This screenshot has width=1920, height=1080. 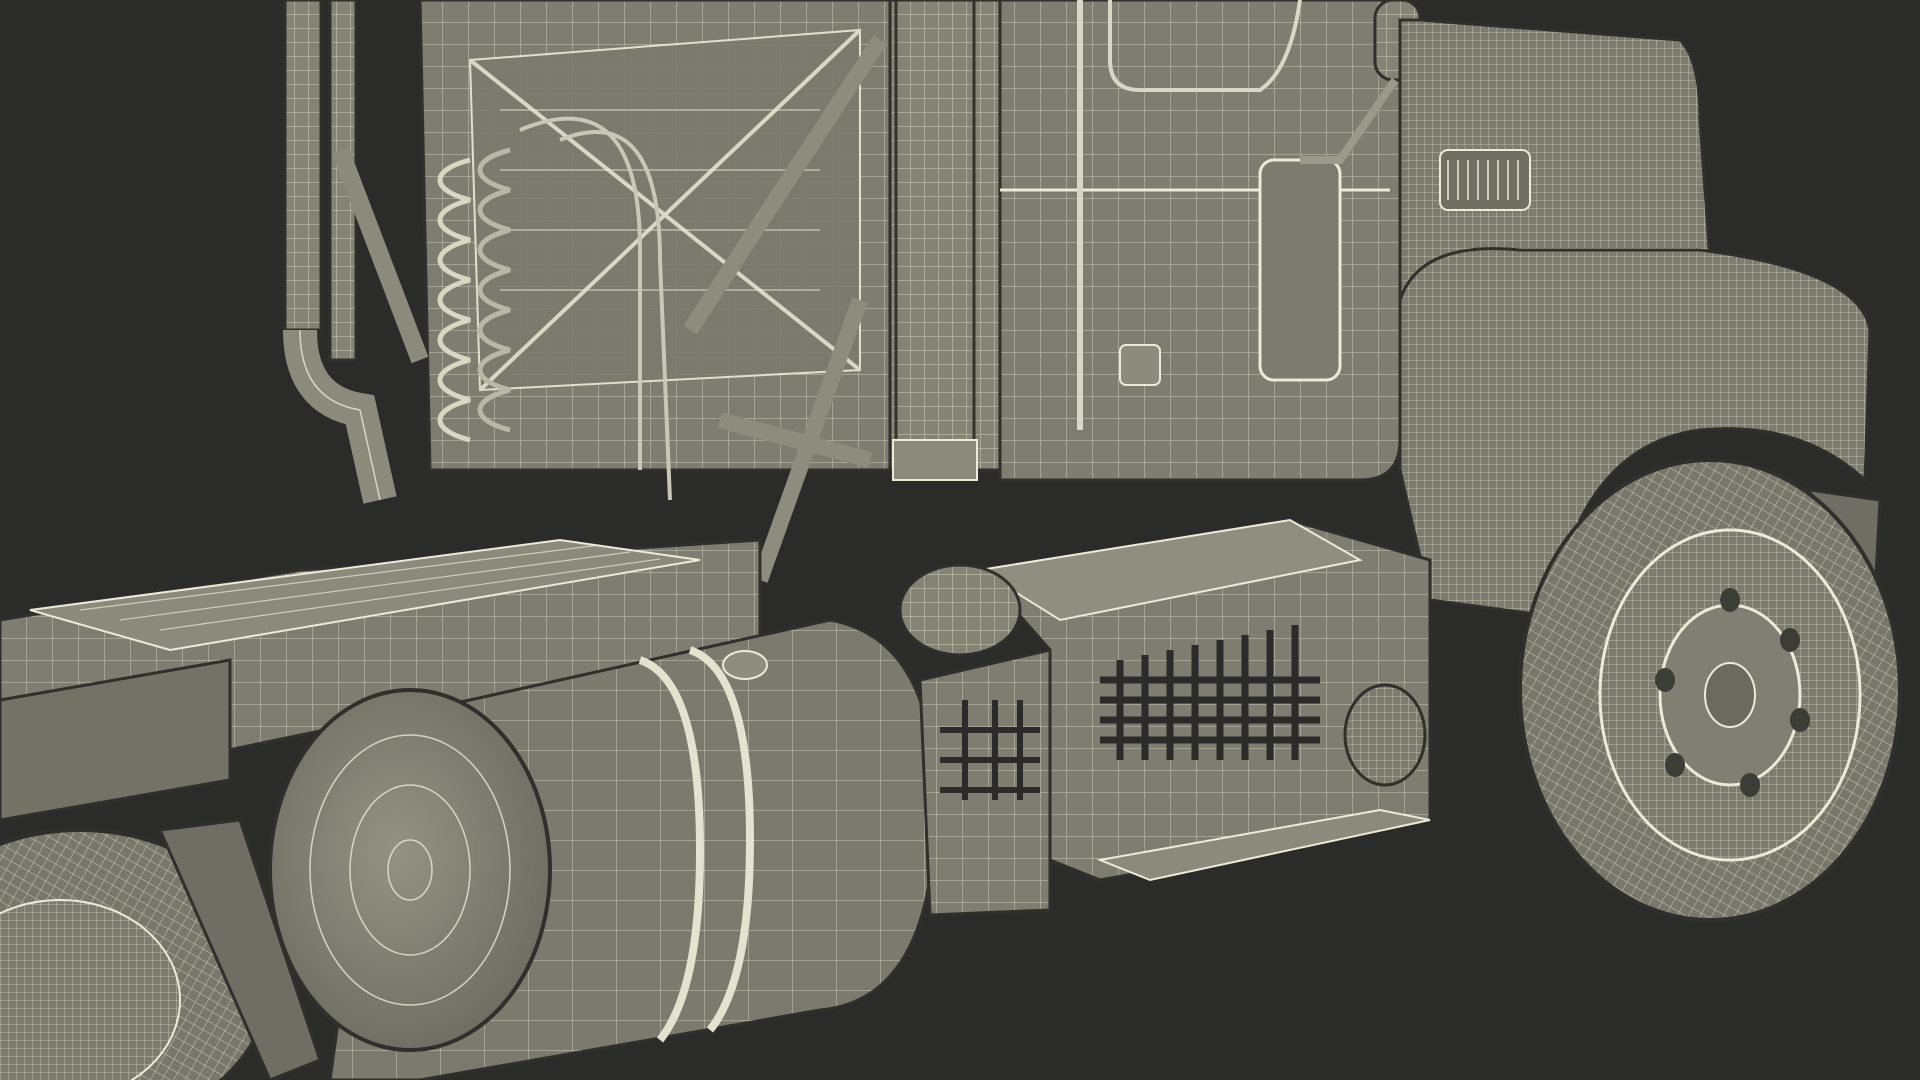 What do you see at coordinates (960, 610) in the screenshot?
I see `rear-support-cylinder` at bounding box center [960, 610].